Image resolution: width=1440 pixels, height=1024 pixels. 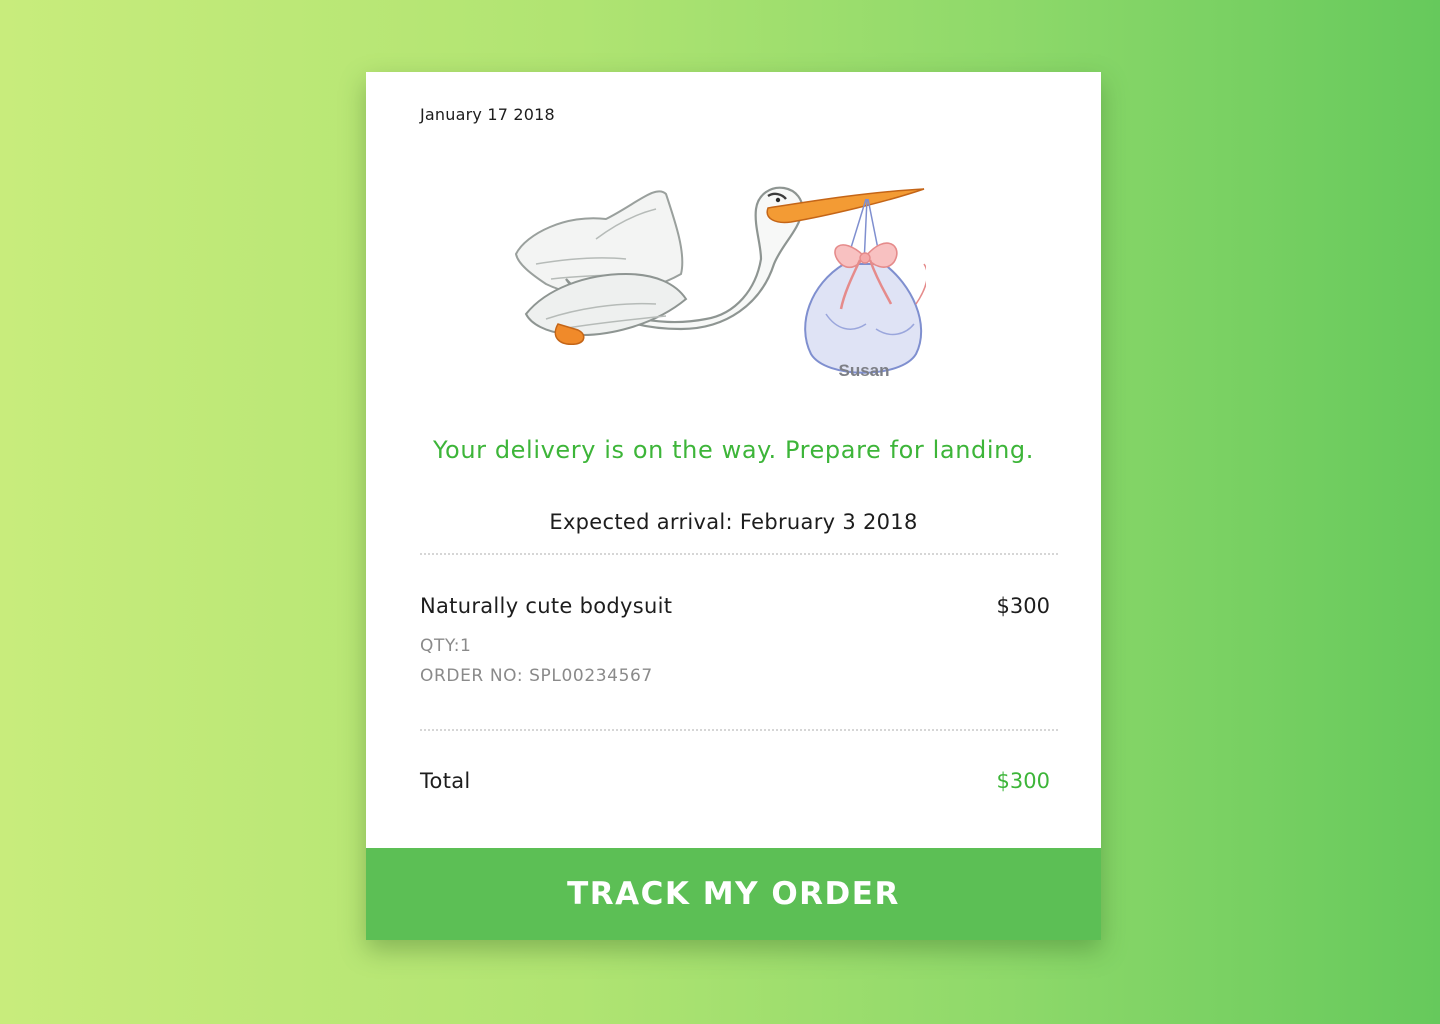 What do you see at coordinates (733, 522) in the screenshot?
I see `expected-arrival: Expected arrival: February 3 2018` at bounding box center [733, 522].